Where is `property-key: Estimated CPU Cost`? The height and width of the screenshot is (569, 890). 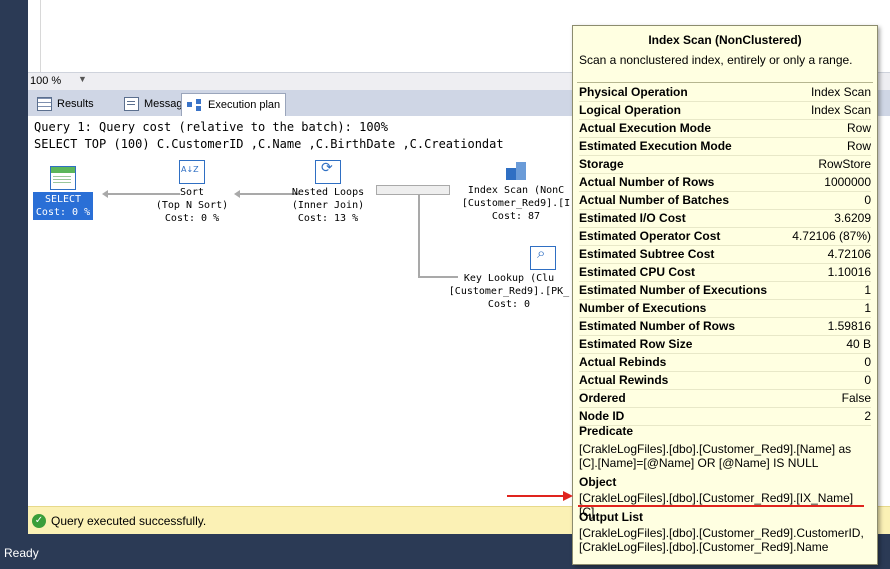
property-key: Estimated CPU Cost is located at coordinates (637, 272).